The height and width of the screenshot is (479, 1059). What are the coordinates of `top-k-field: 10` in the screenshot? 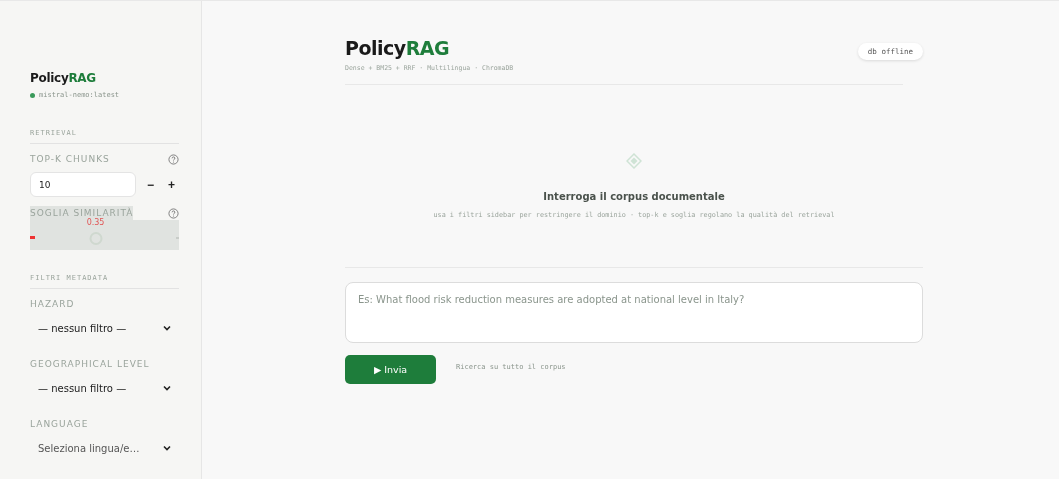 It's located at (83, 184).